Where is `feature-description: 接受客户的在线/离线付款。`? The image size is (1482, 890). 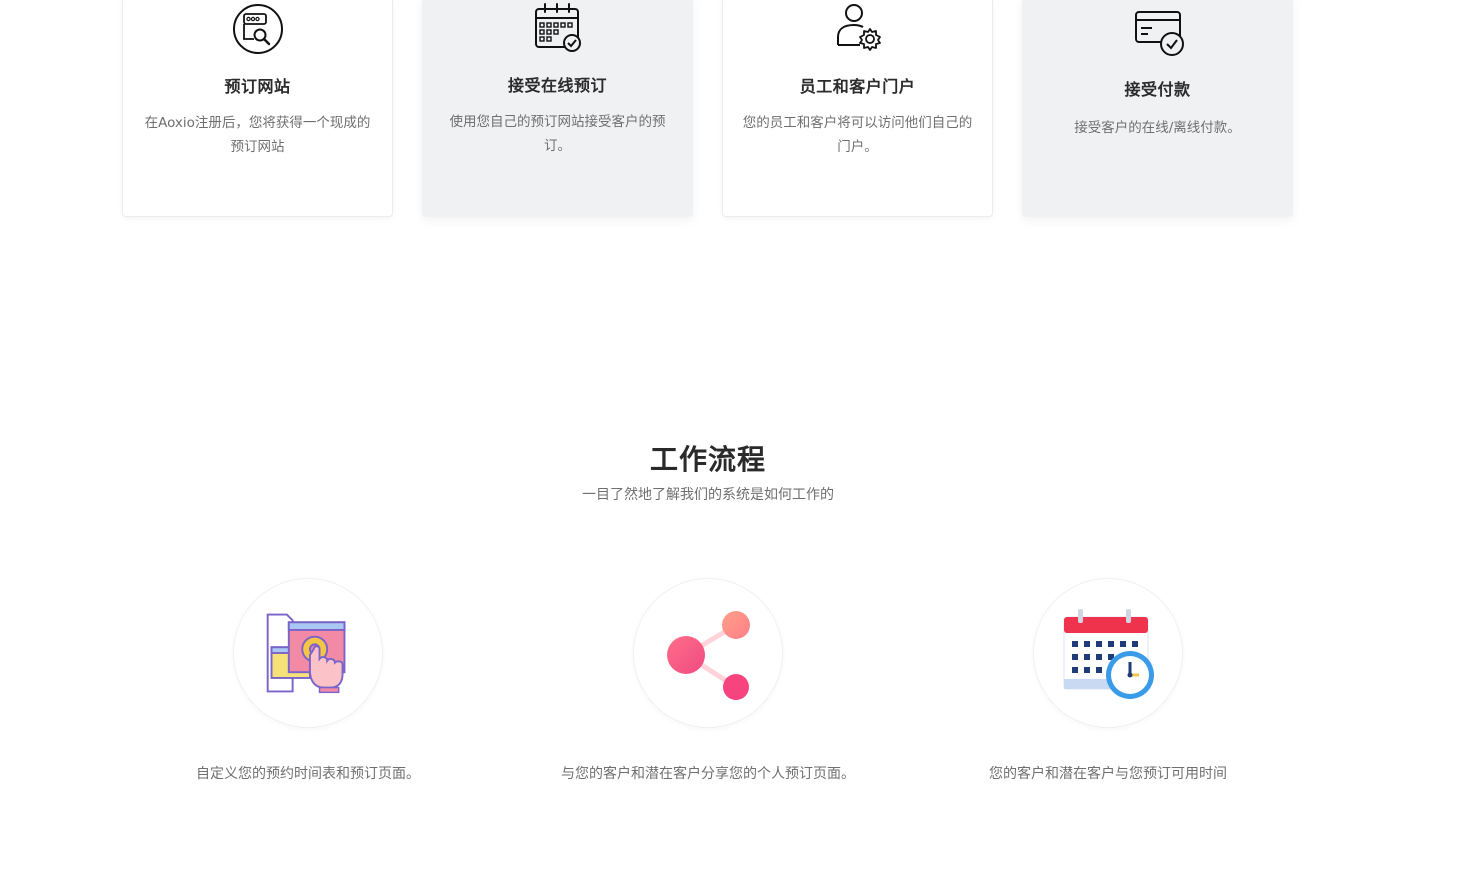 feature-description: 接受客户的在线/离线付款。 is located at coordinates (1157, 128).